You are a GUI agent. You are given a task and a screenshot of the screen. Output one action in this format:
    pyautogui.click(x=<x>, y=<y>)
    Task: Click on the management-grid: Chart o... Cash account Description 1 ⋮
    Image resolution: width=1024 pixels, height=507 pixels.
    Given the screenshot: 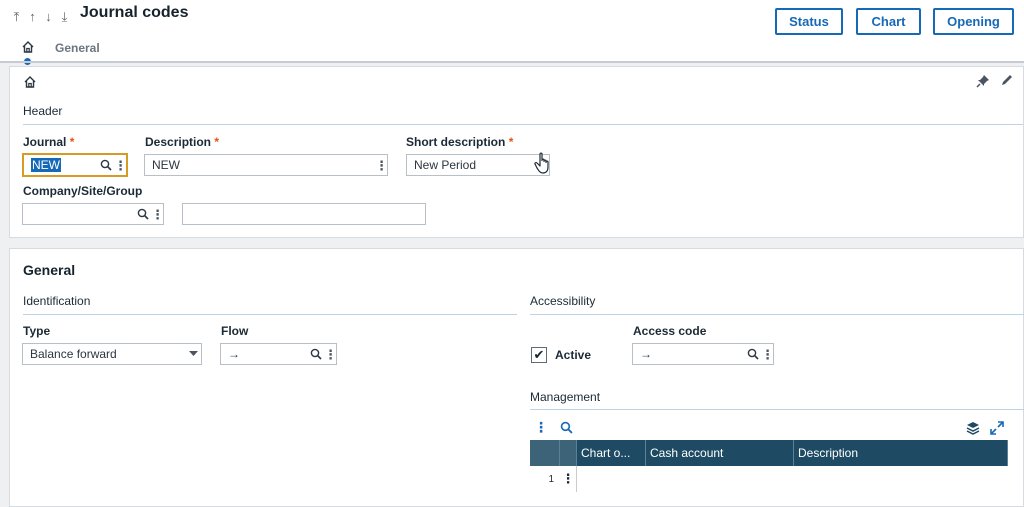 What is the action you would take?
    pyautogui.click(x=769, y=466)
    